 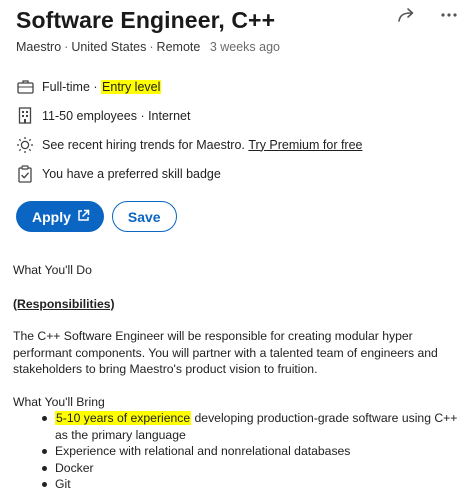 What do you see at coordinates (178, 47) in the screenshot?
I see `workplace-type: Remote` at bounding box center [178, 47].